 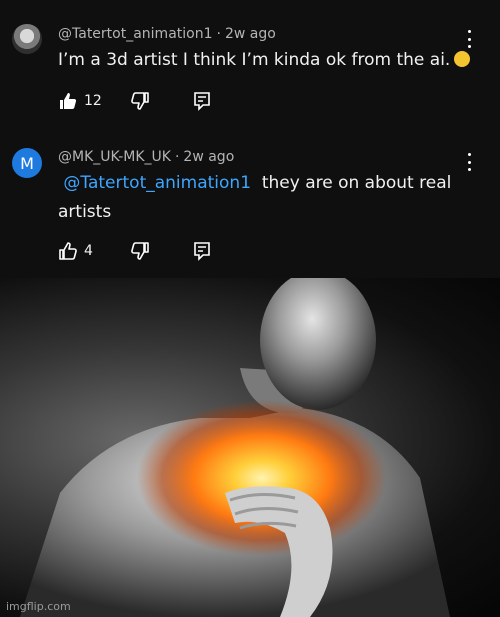 What do you see at coordinates (68, 101) in the screenshot?
I see `like-filled-icon` at bounding box center [68, 101].